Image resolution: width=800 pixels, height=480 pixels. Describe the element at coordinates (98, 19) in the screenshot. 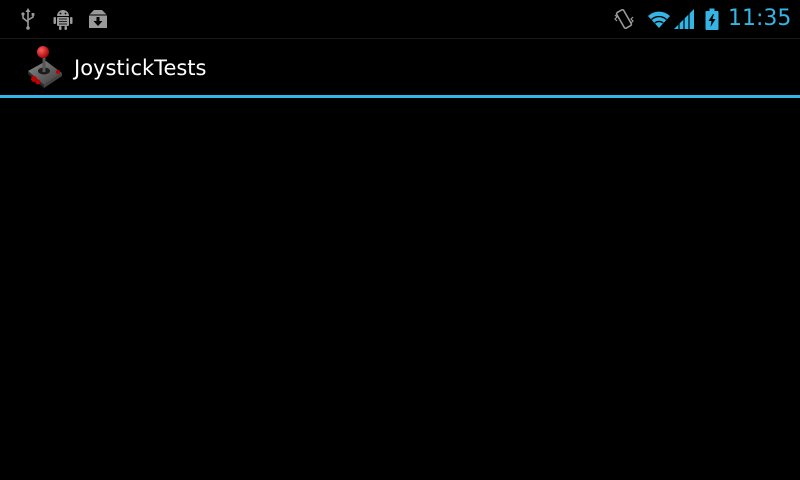

I see `download-icon` at that location.